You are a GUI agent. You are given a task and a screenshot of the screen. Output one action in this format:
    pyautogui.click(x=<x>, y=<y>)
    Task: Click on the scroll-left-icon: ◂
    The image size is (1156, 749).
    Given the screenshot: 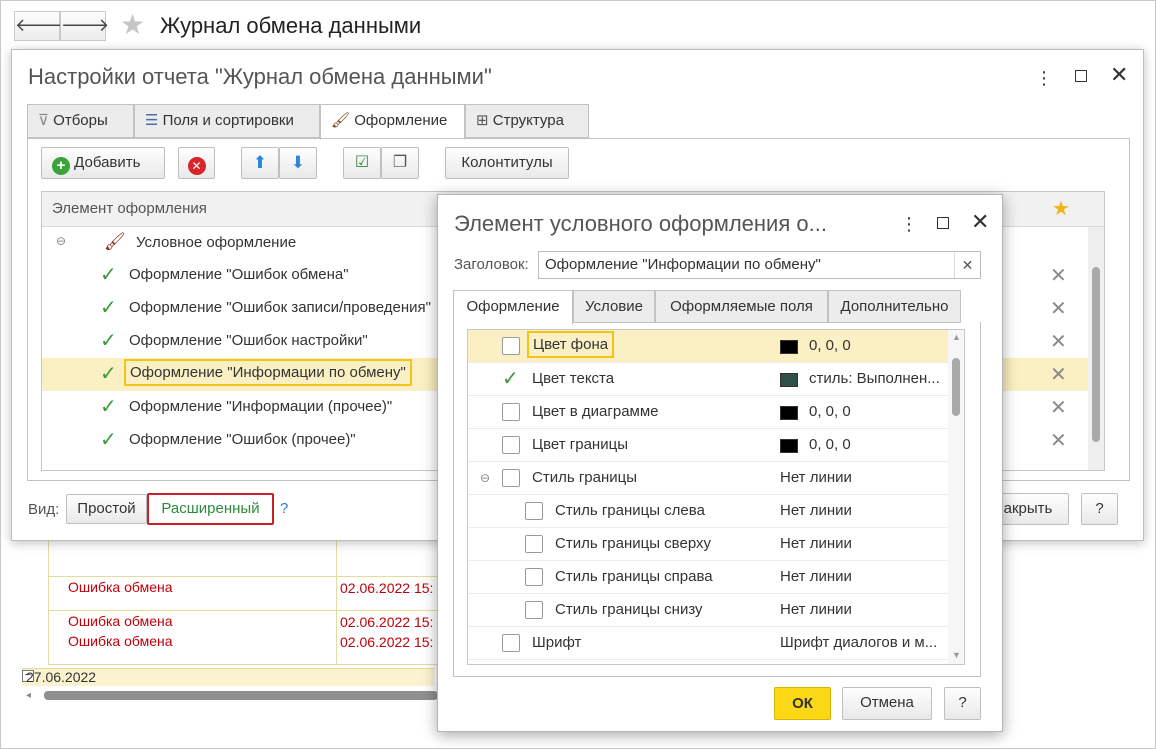 What is the action you would take?
    pyautogui.click(x=28, y=695)
    